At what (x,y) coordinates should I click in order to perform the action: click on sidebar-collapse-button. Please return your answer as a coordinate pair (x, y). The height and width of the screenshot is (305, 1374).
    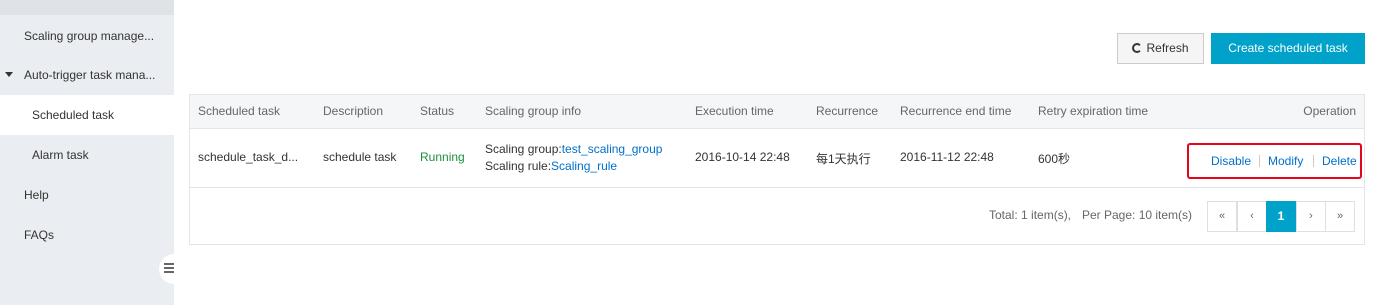
    Looking at the image, I should click on (174, 269).